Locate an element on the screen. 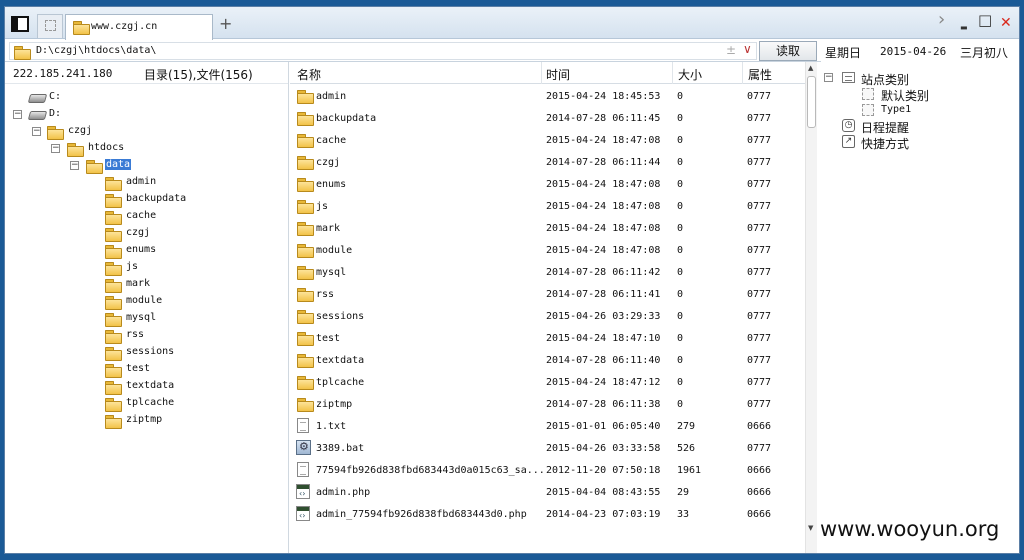  chevron-down-icon: ∨ is located at coordinates (747, 49).